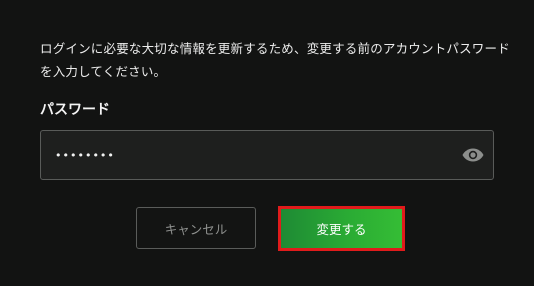 The height and width of the screenshot is (286, 534). I want to click on cancel-button: キャンセル, so click(196, 228).